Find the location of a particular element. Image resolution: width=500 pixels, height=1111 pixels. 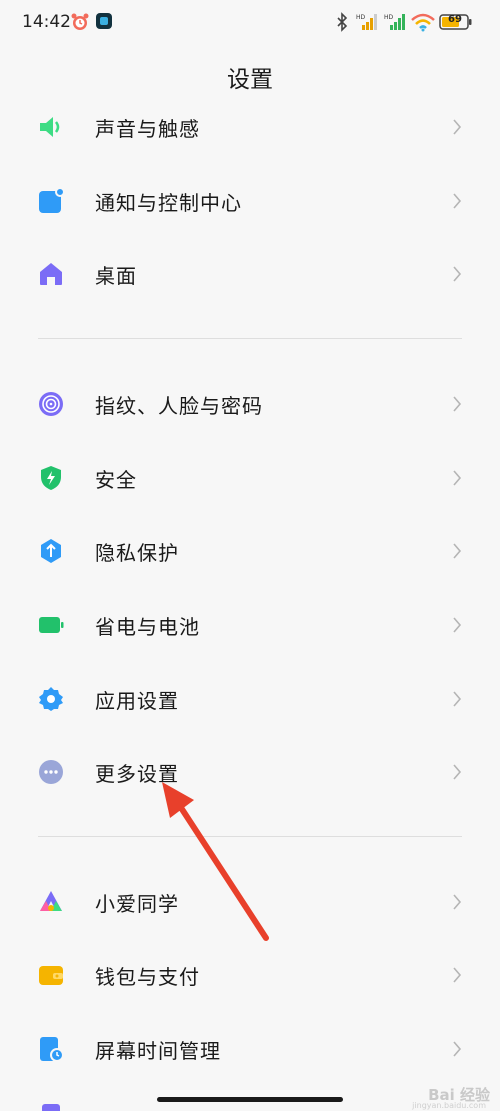

gear-icon is located at coordinates (51, 699).